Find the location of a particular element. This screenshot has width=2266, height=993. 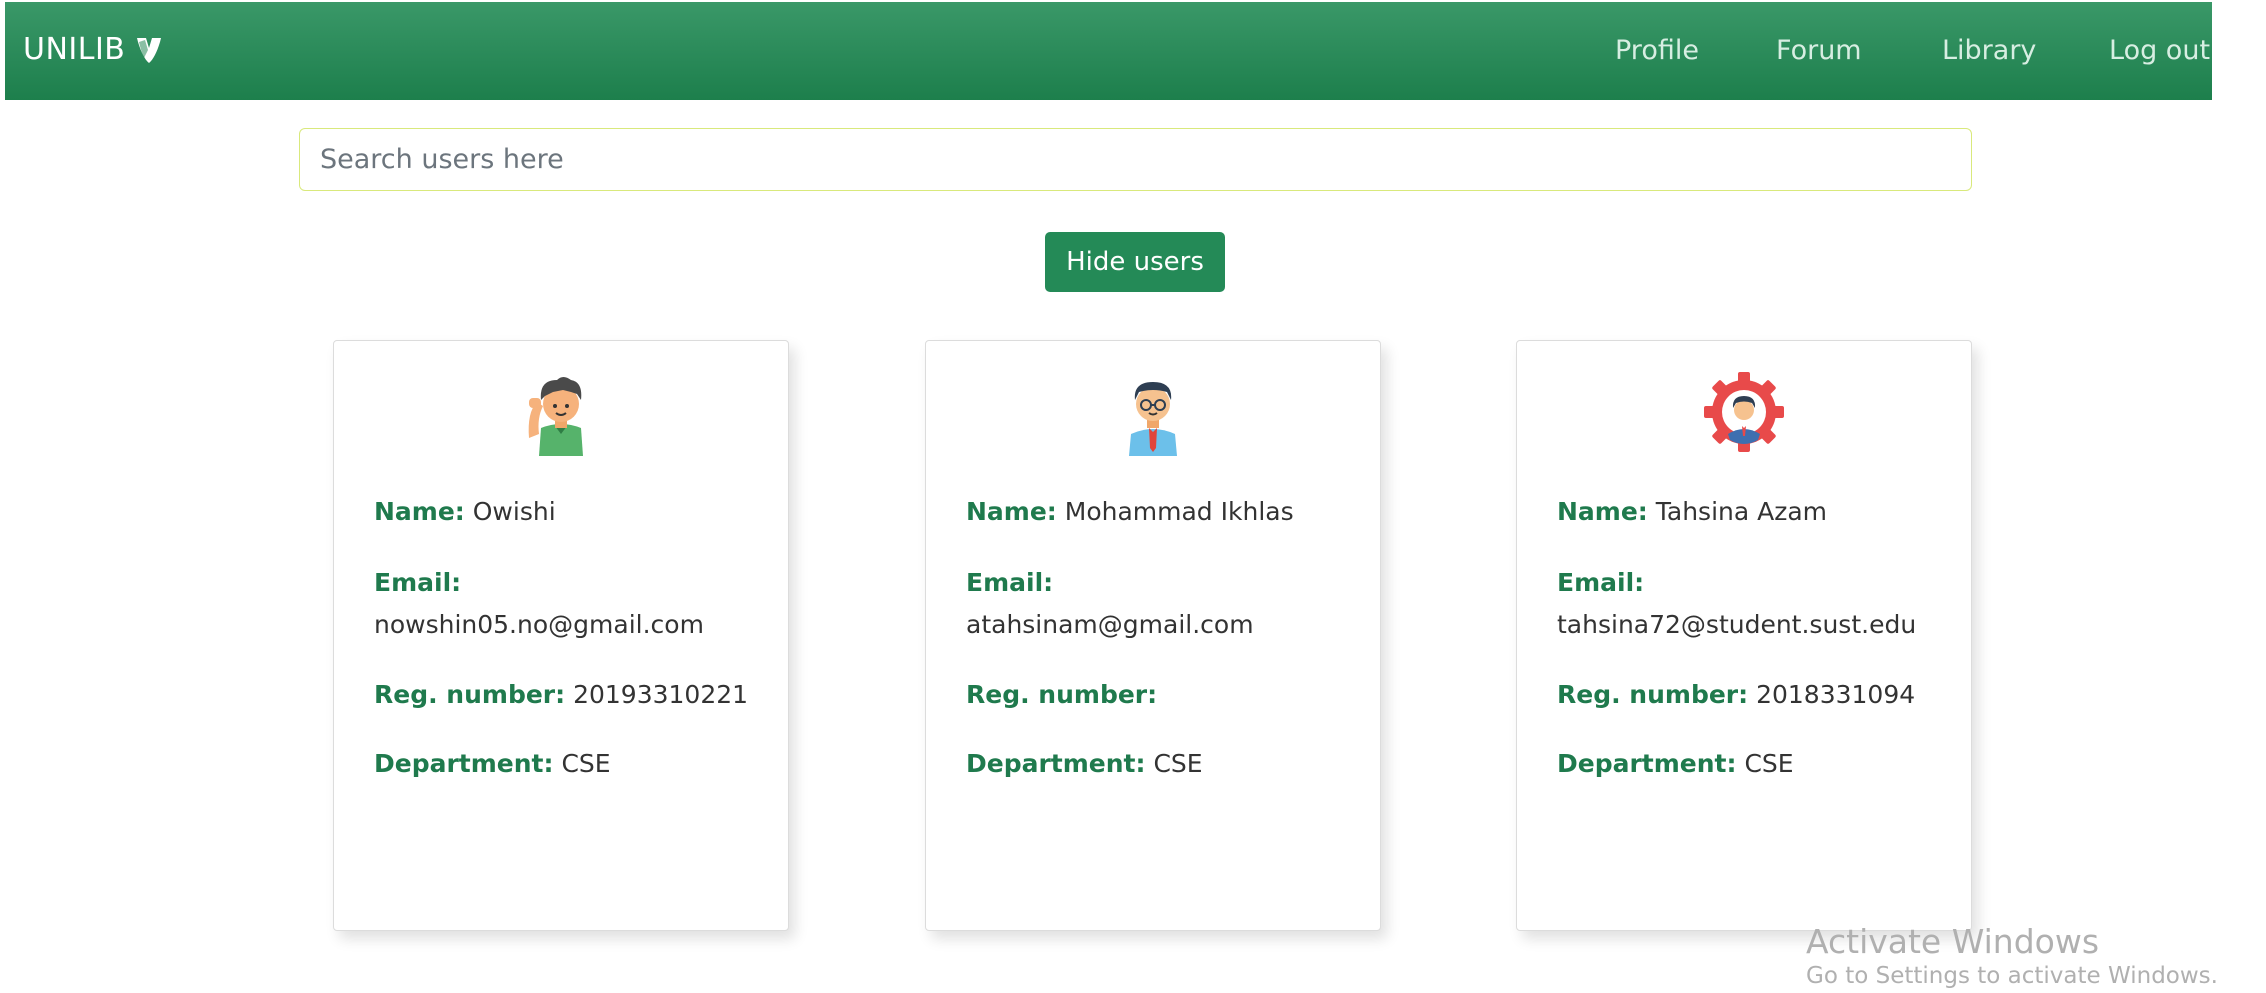

activate-windows-subtitle: Go to Settings to activate Windows. is located at coordinates (2012, 976).